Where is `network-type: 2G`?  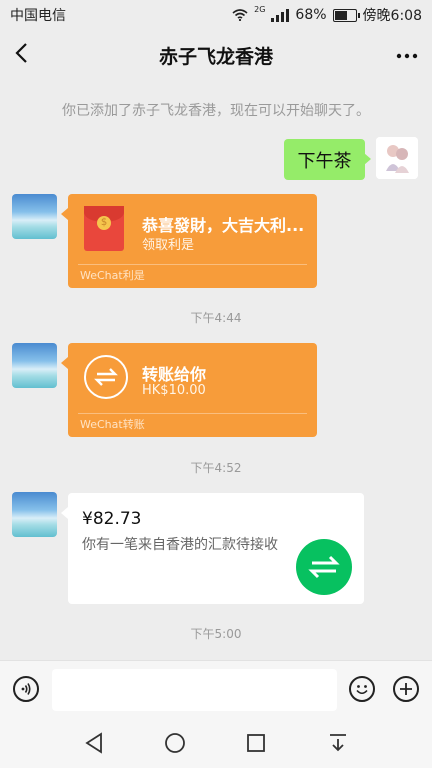 network-type: 2G is located at coordinates (260, 9).